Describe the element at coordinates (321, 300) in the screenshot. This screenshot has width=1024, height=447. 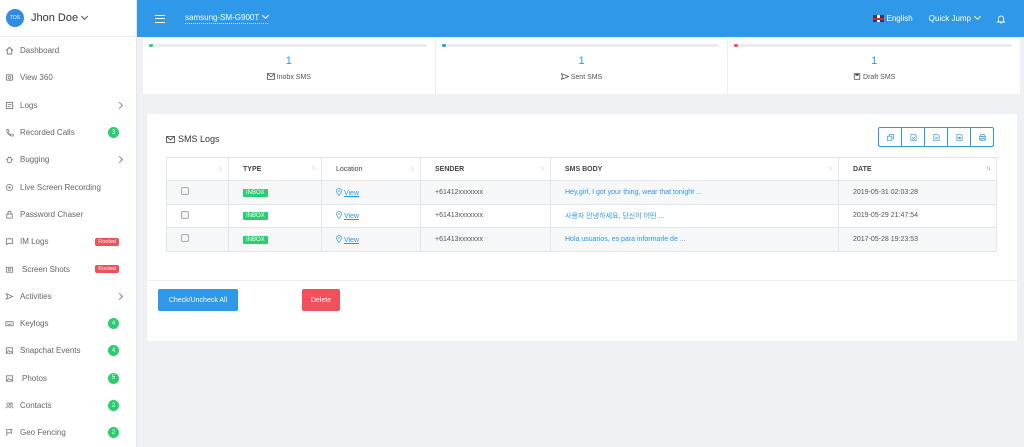
I see `delete-button: Delete` at that location.